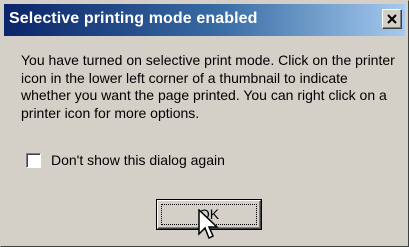 The height and width of the screenshot is (247, 409). What do you see at coordinates (133, 18) in the screenshot?
I see `dialog-title: Selective printing mode enabled` at bounding box center [133, 18].